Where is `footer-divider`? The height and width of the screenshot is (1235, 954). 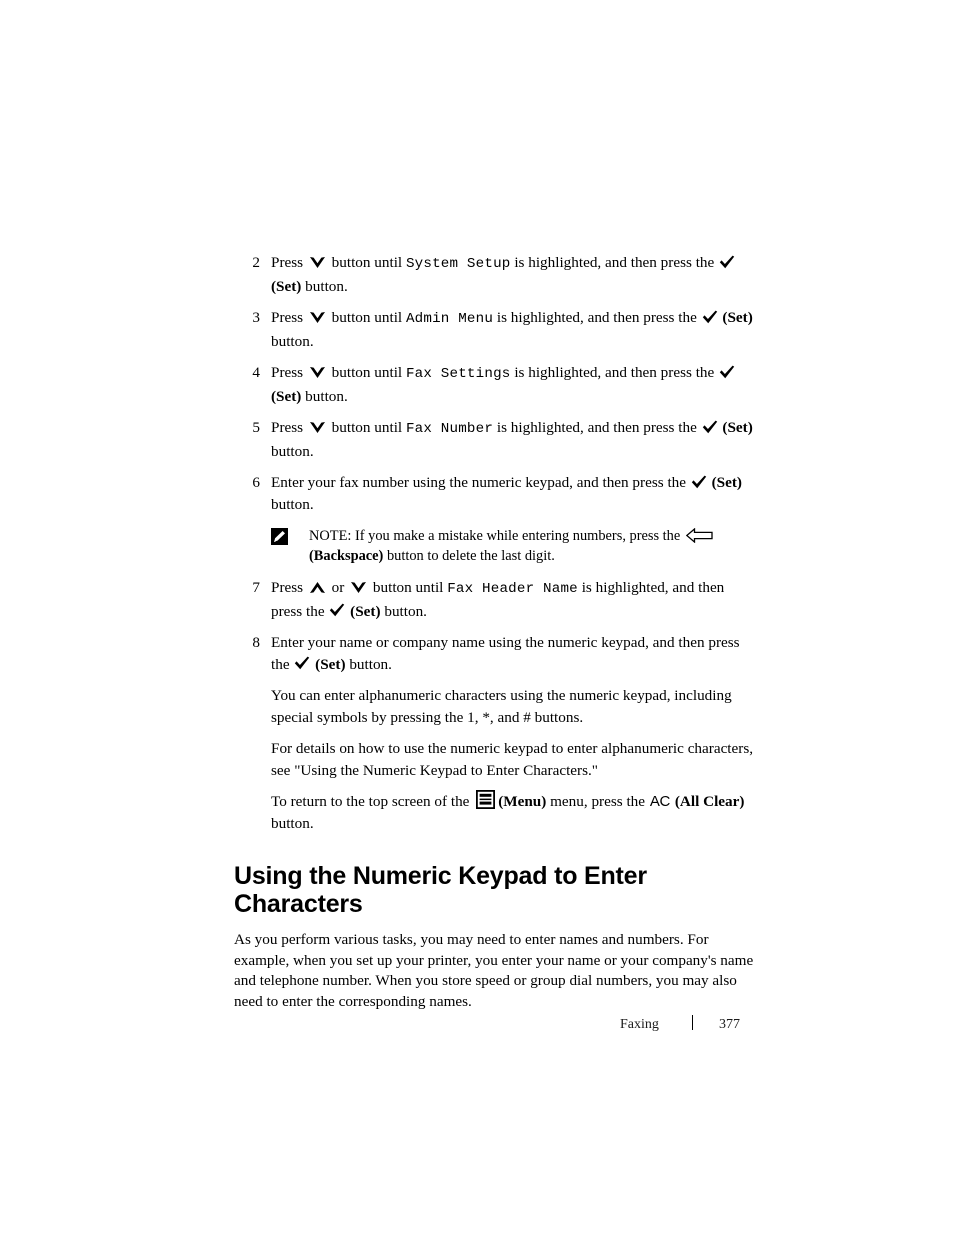
footer-divider is located at coordinates (692, 1022).